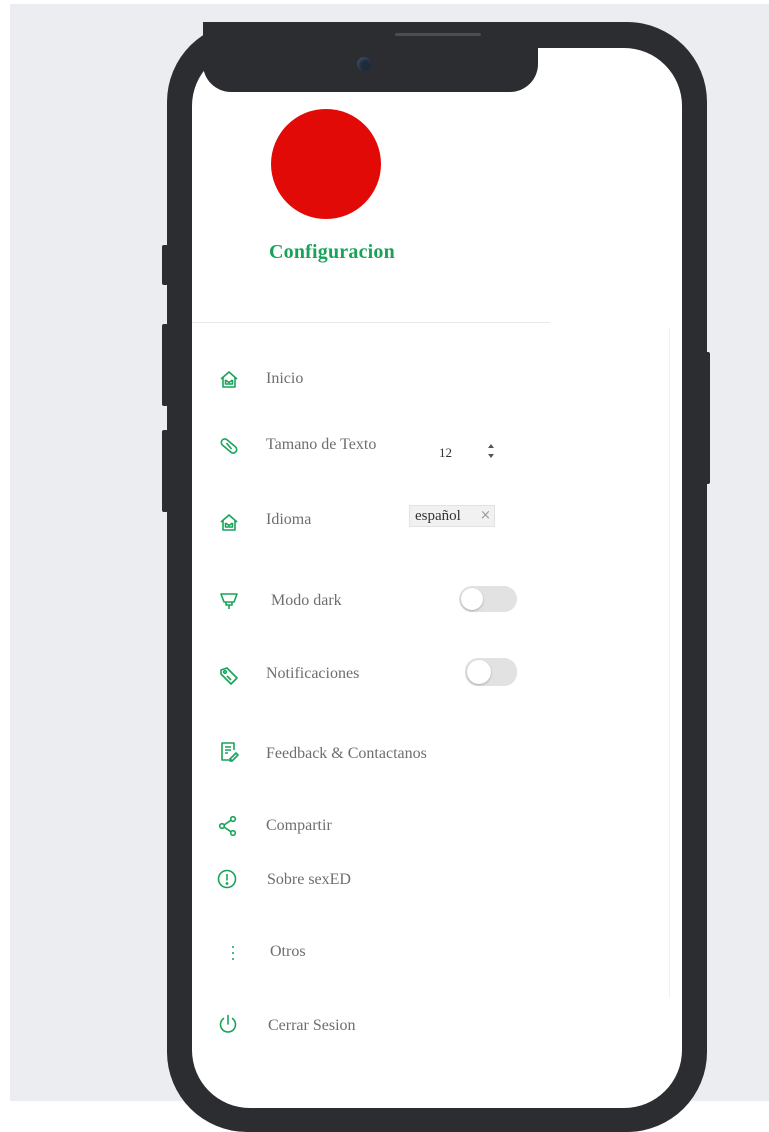 This screenshot has width=769, height=1132. What do you see at coordinates (229, 676) in the screenshot?
I see `tag-icon` at bounding box center [229, 676].